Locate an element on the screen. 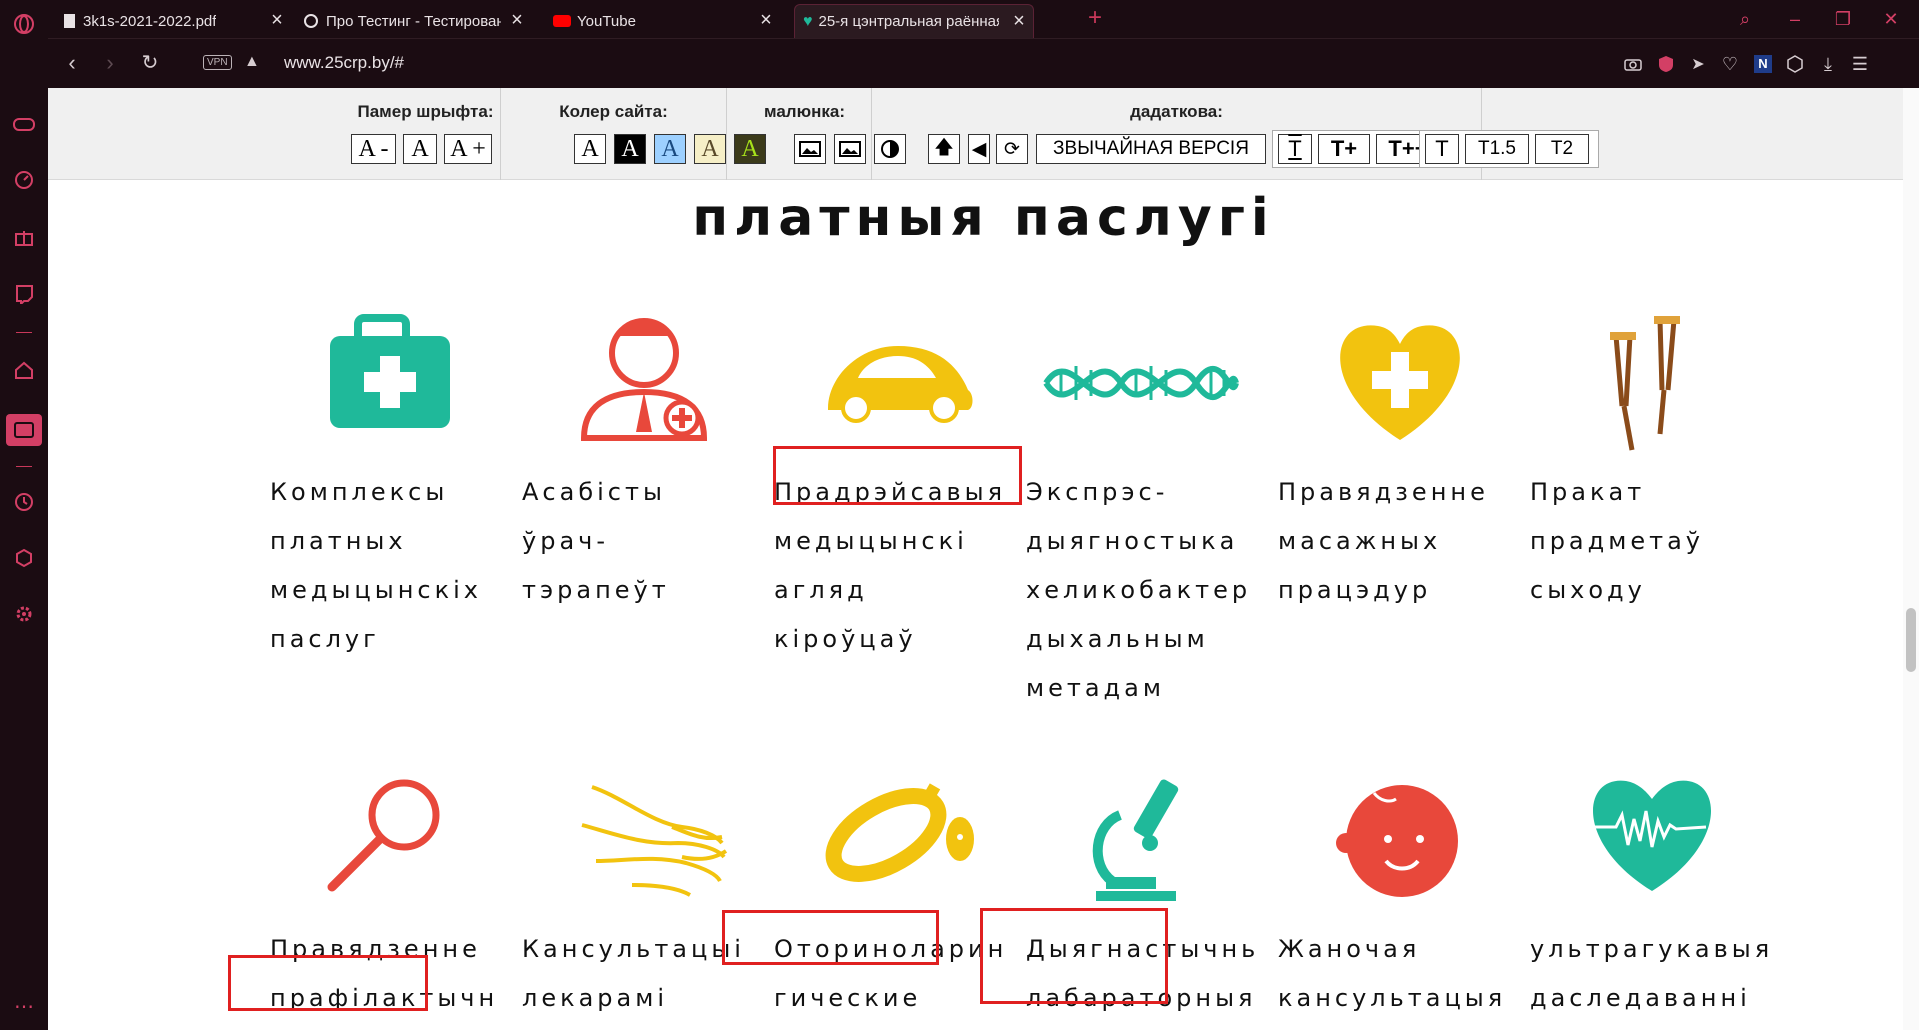 This screenshot has width=1919, height=1030. color-blue-button: A is located at coordinates (670, 149).